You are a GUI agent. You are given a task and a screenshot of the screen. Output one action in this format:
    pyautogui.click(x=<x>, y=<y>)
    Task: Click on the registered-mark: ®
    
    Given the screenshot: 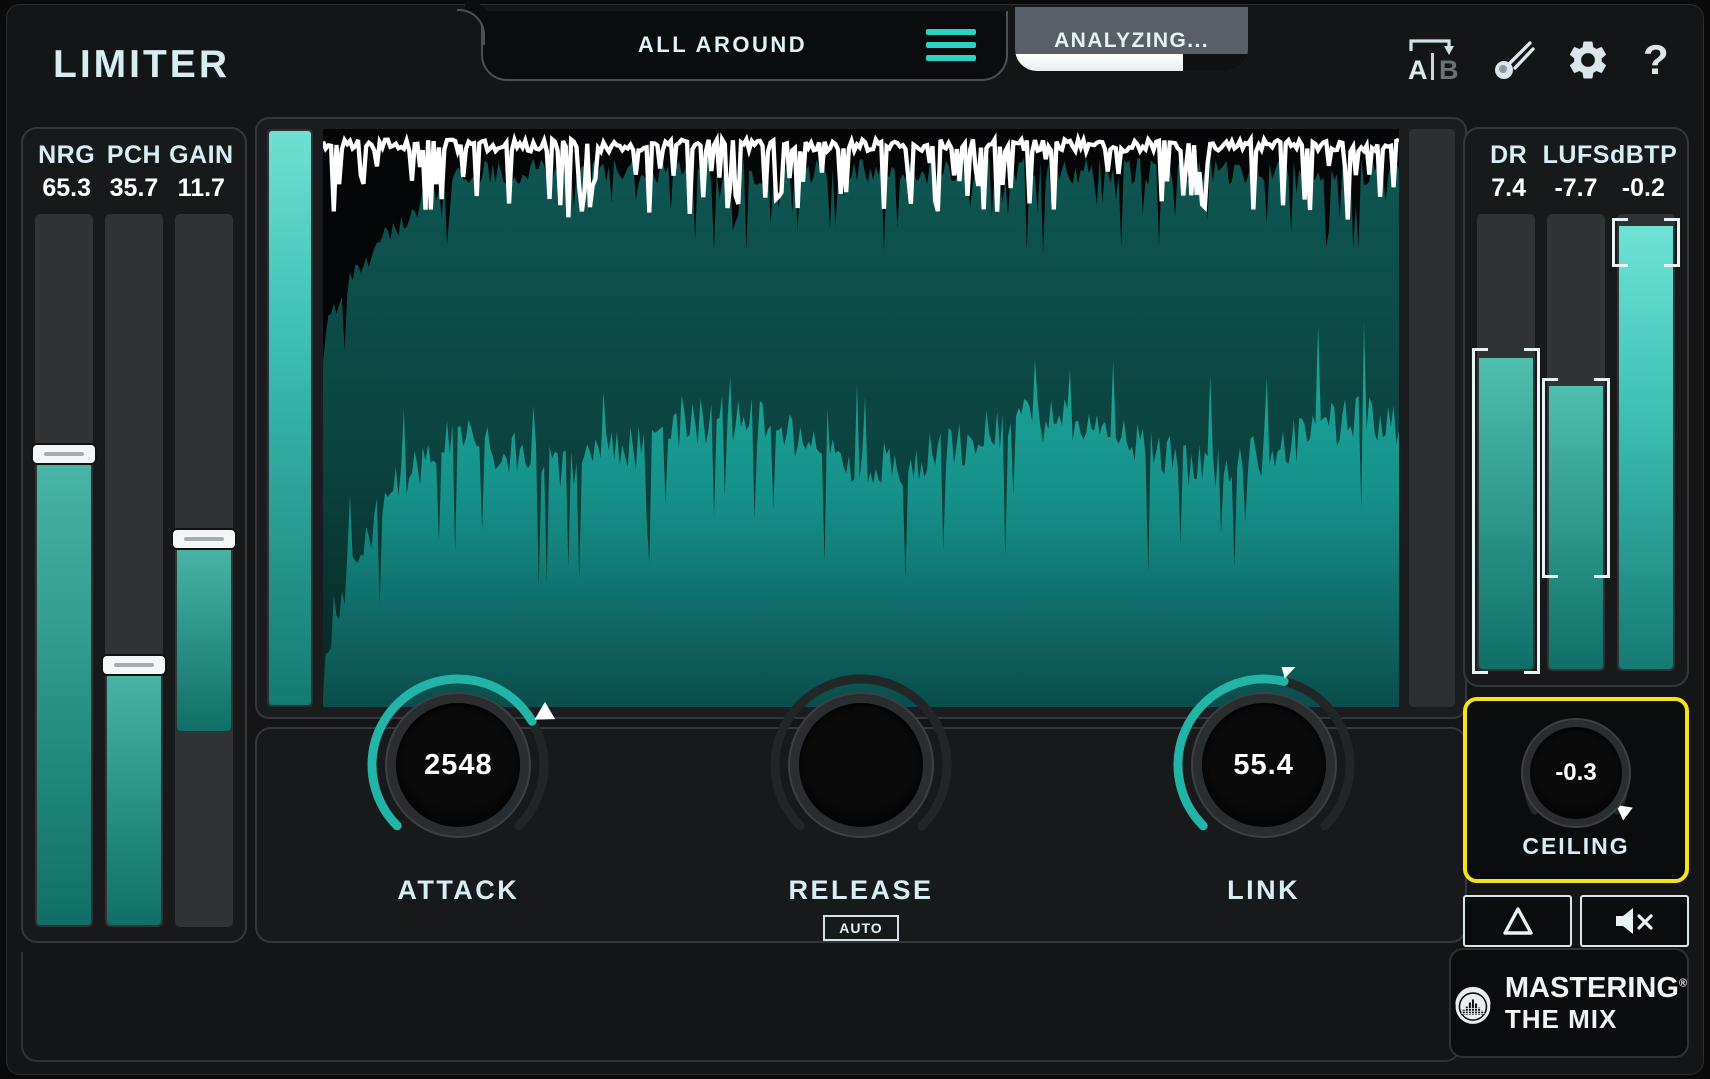 What is the action you would take?
    pyautogui.click(x=1682, y=983)
    